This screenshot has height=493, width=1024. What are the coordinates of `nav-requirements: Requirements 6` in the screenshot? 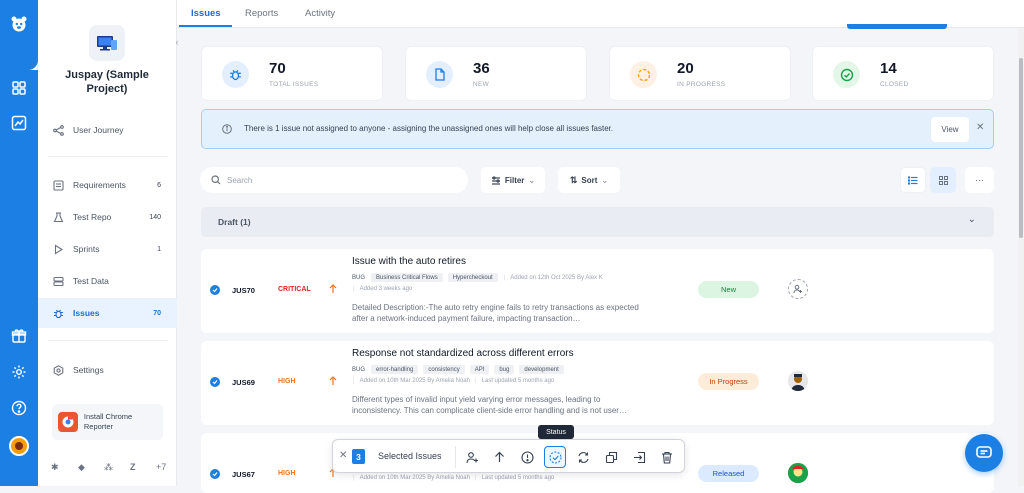 It's located at (107, 185).